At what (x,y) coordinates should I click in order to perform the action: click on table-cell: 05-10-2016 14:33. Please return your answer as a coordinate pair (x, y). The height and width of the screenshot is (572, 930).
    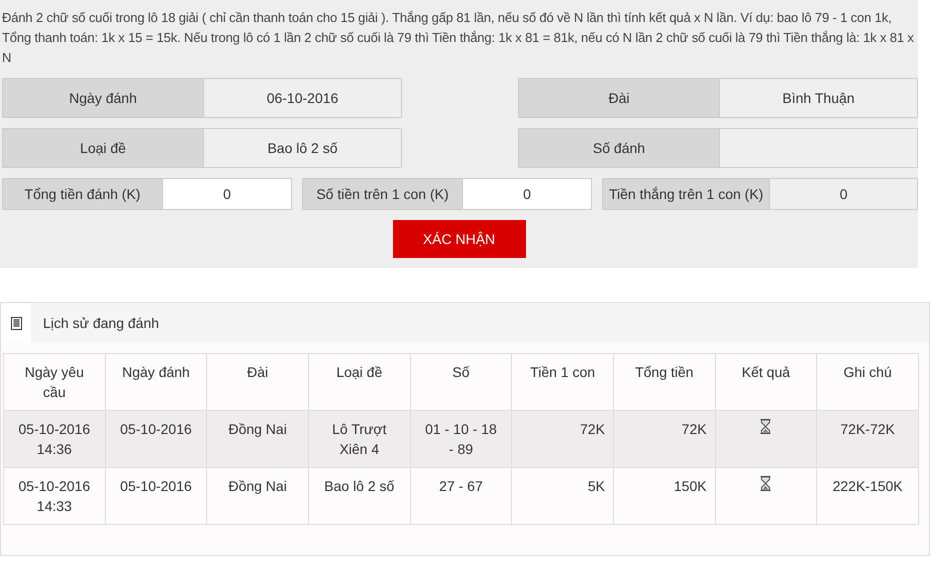
    Looking at the image, I should click on (55, 496).